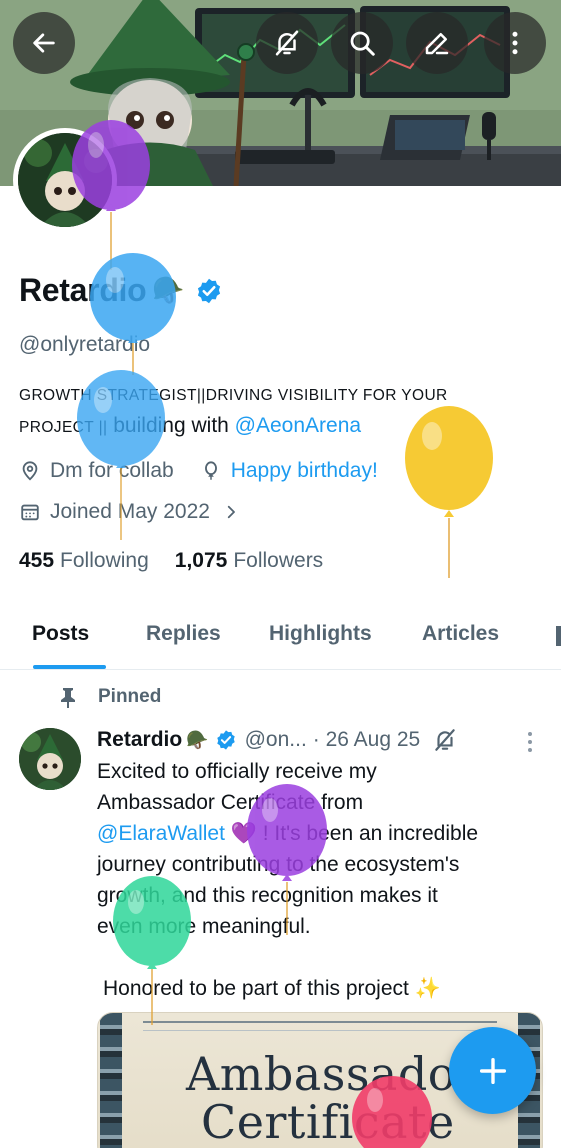 This screenshot has height=1148, width=561. I want to click on bio-mention-link: @AeonArena, so click(298, 425).